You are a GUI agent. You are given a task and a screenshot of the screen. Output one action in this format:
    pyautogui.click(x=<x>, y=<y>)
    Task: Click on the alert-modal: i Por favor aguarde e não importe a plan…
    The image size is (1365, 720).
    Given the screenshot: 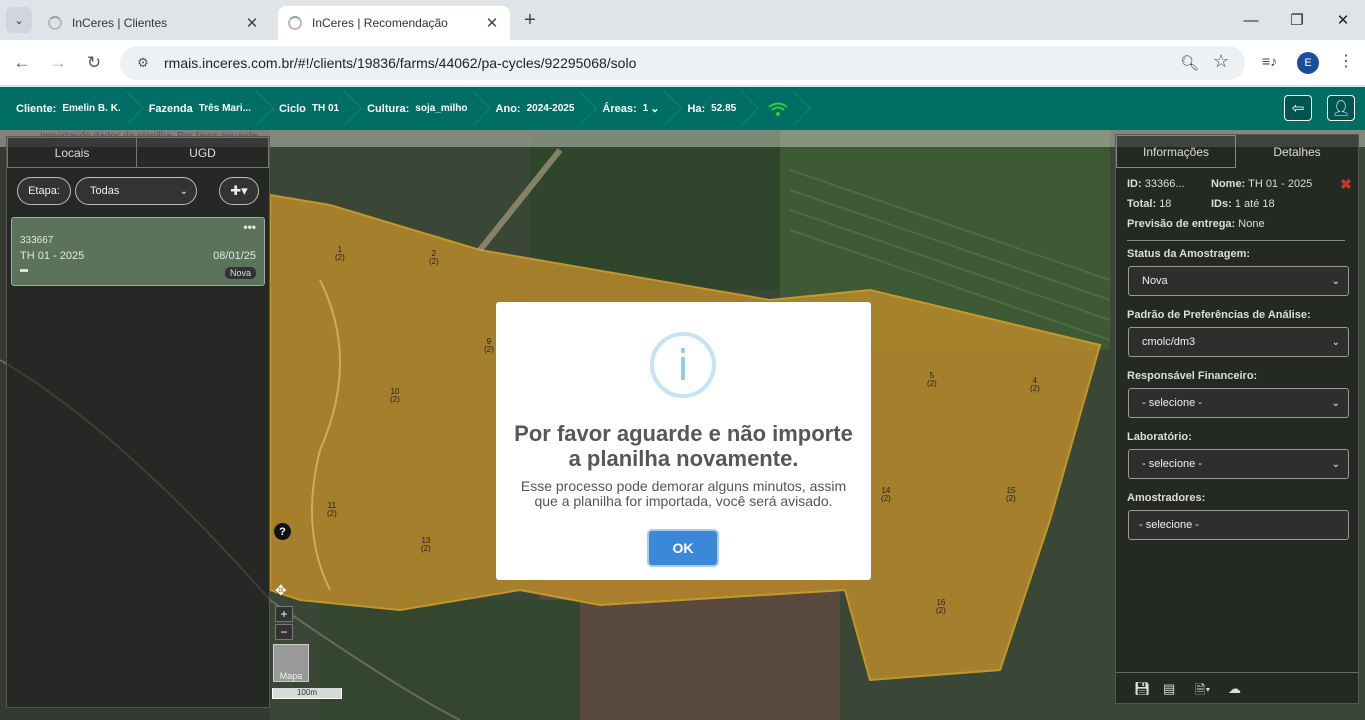 What is the action you would take?
    pyautogui.click(x=683, y=441)
    